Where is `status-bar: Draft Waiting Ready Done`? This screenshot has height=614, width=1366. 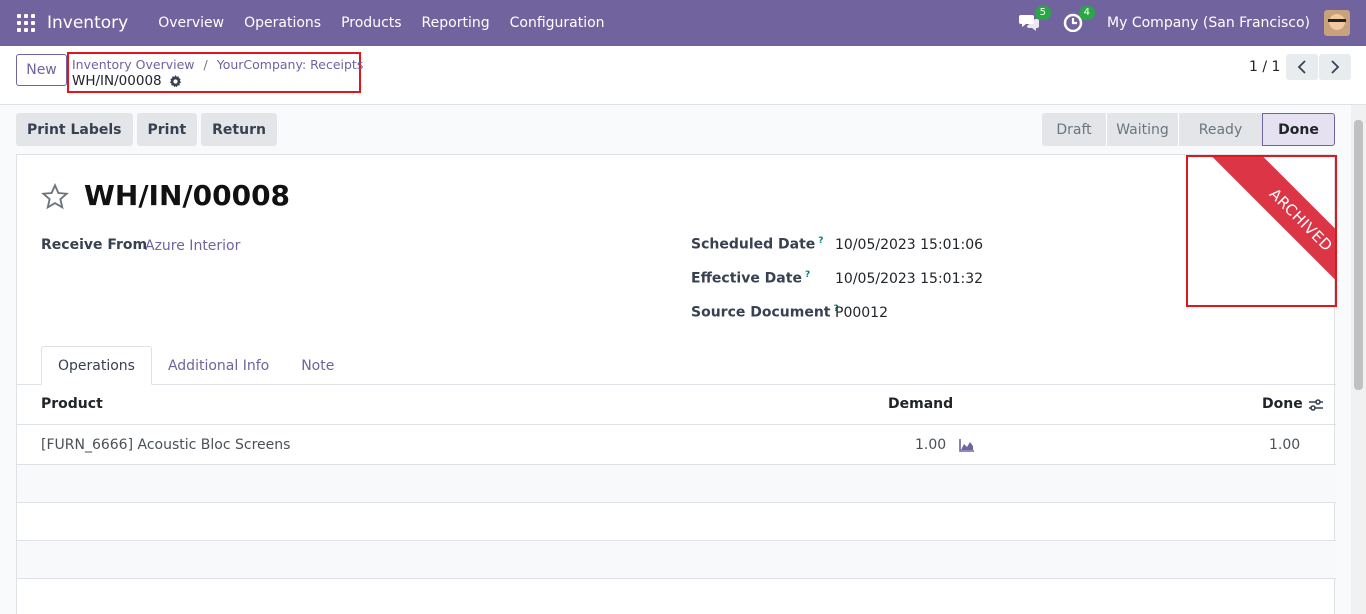 status-bar: Draft Waiting Ready Done is located at coordinates (1188, 129).